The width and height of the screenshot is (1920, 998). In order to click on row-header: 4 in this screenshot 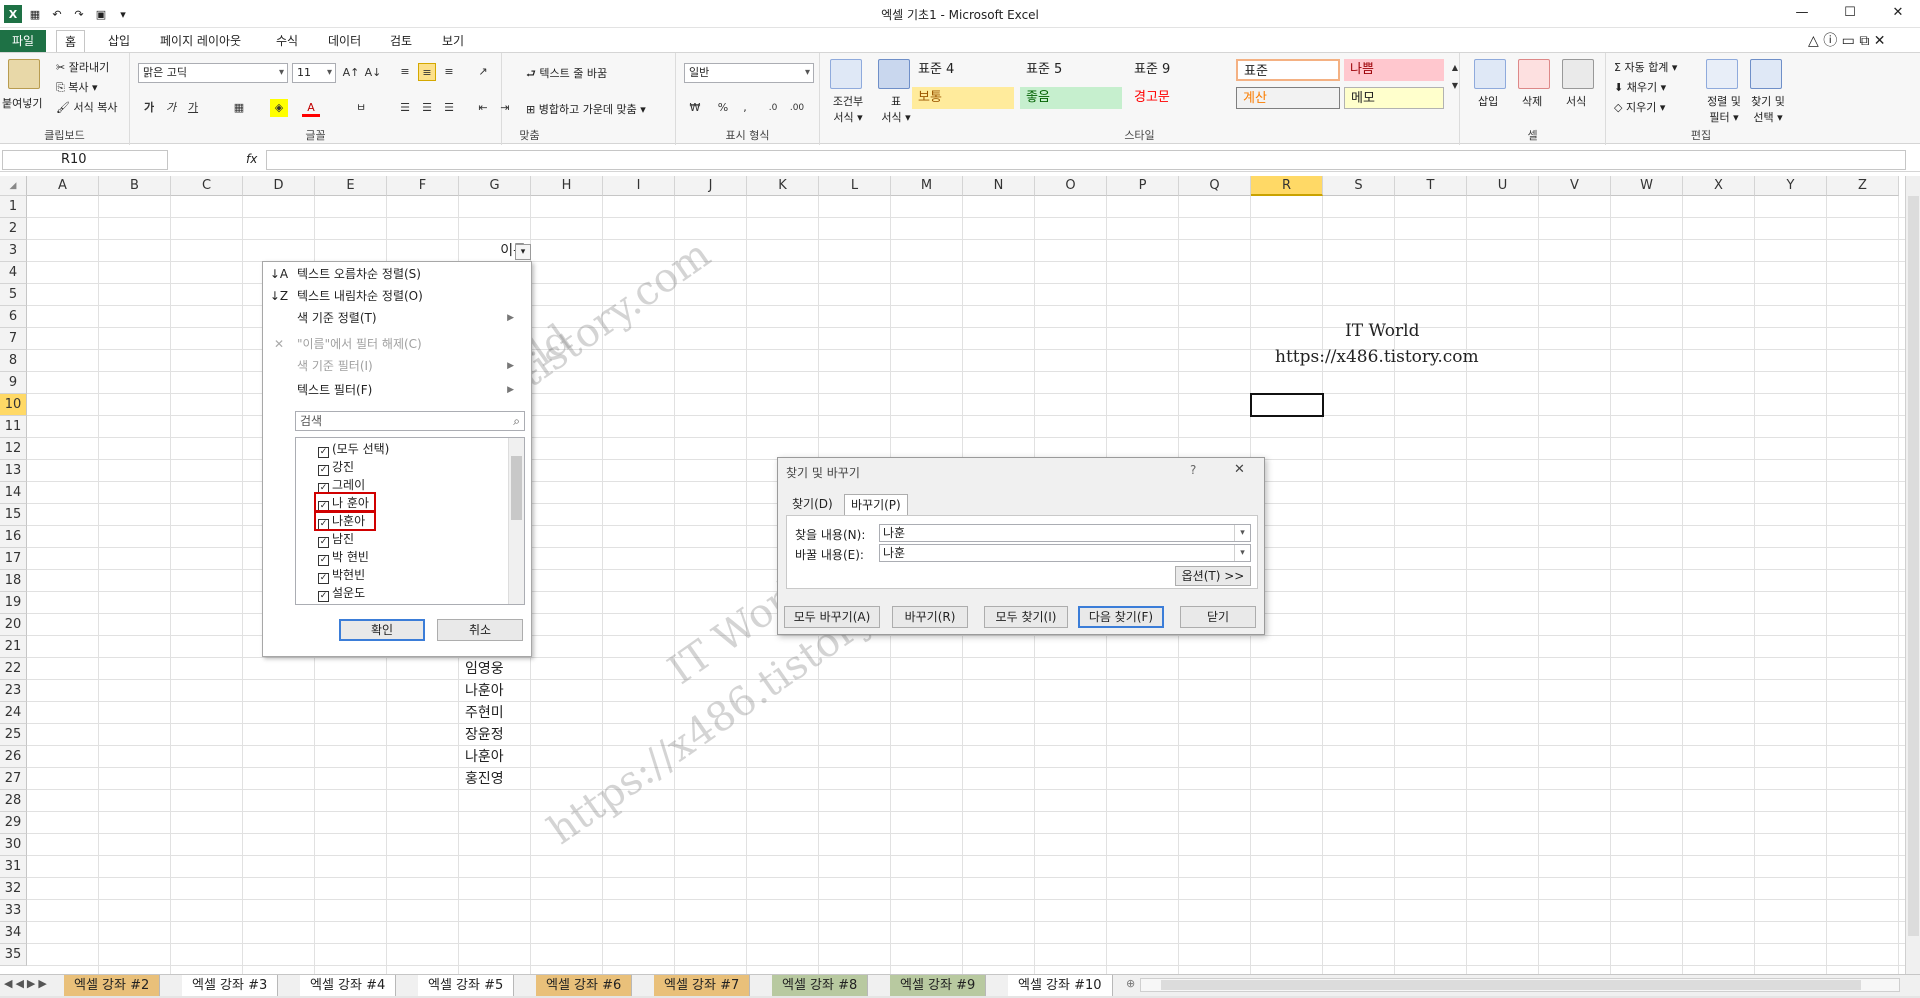, I will do `click(13, 273)`.